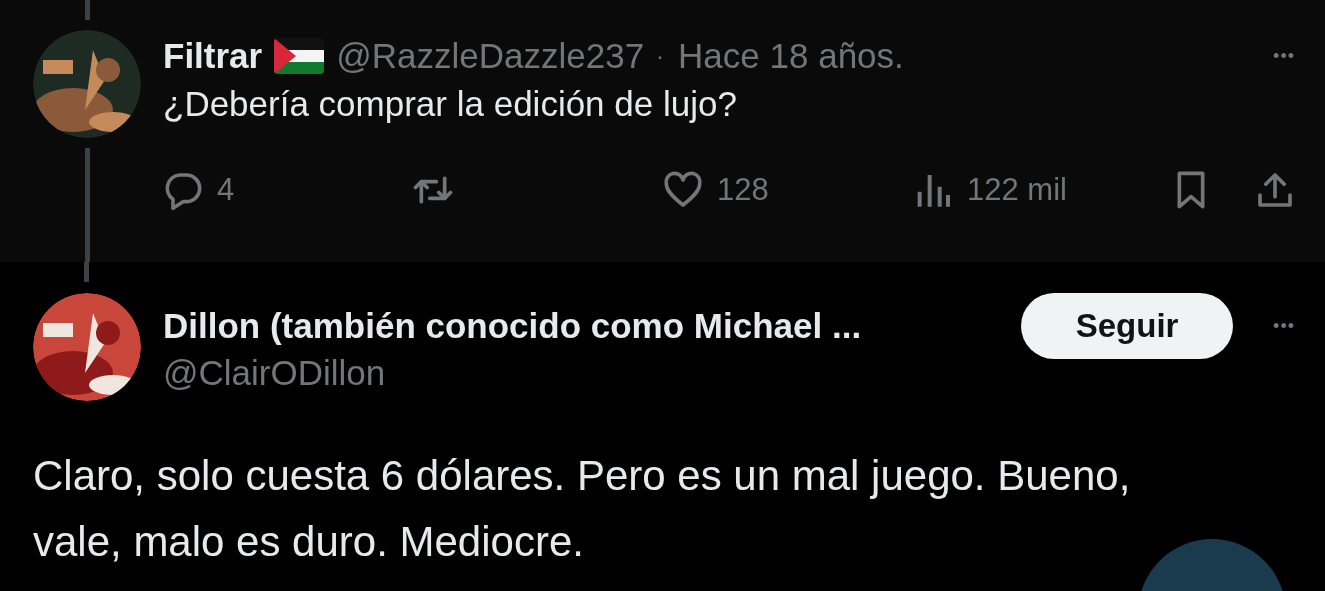 The width and height of the screenshot is (1325, 591). What do you see at coordinates (213, 56) in the screenshot?
I see `user-name: Filtrar` at bounding box center [213, 56].